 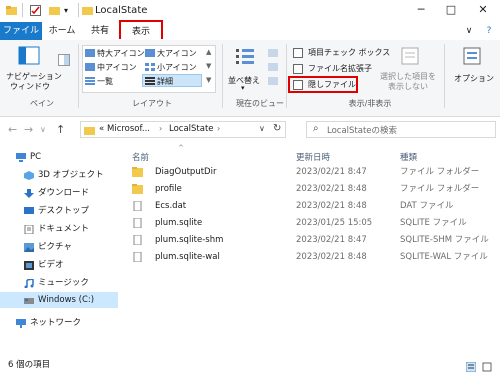 I want to click on quick-access-dropdown-icon: ▾, so click(x=69, y=10).